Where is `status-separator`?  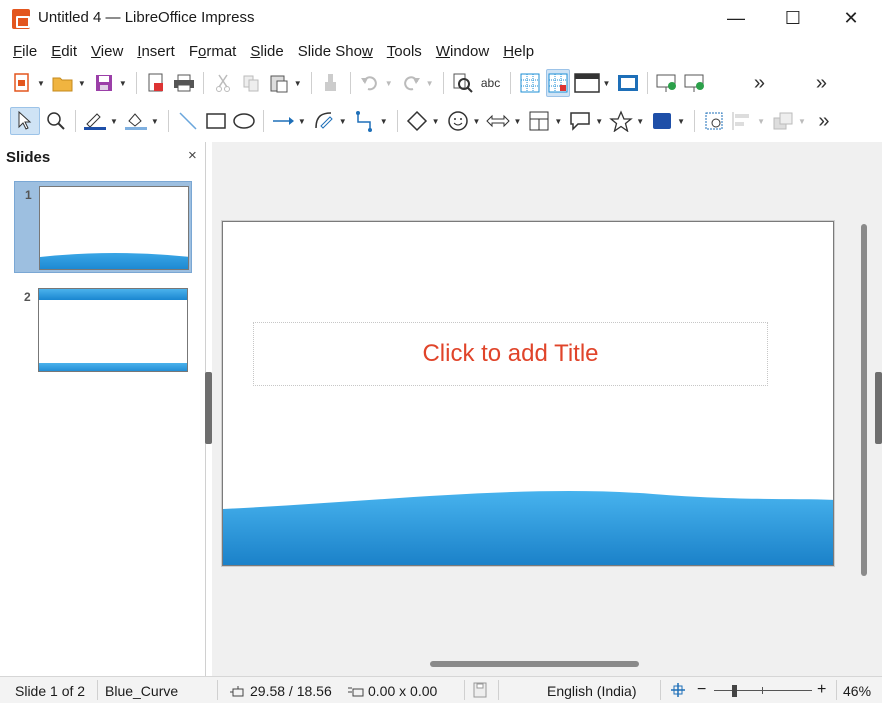
status-separator is located at coordinates (97, 690).